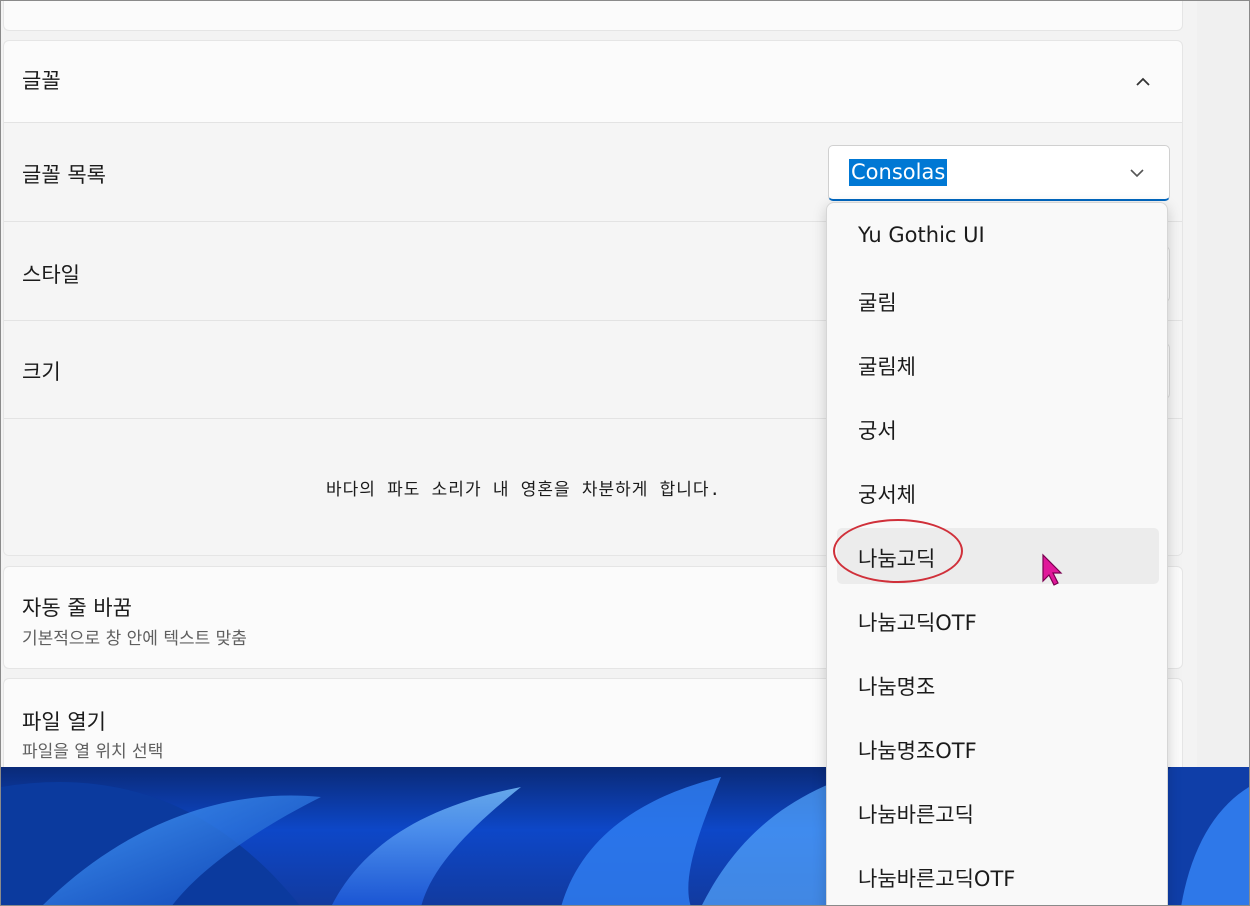 Image resolution: width=1250 pixels, height=906 pixels. Describe the element at coordinates (877, 431) in the screenshot. I see `dropdown-option-label: 궁서` at that location.